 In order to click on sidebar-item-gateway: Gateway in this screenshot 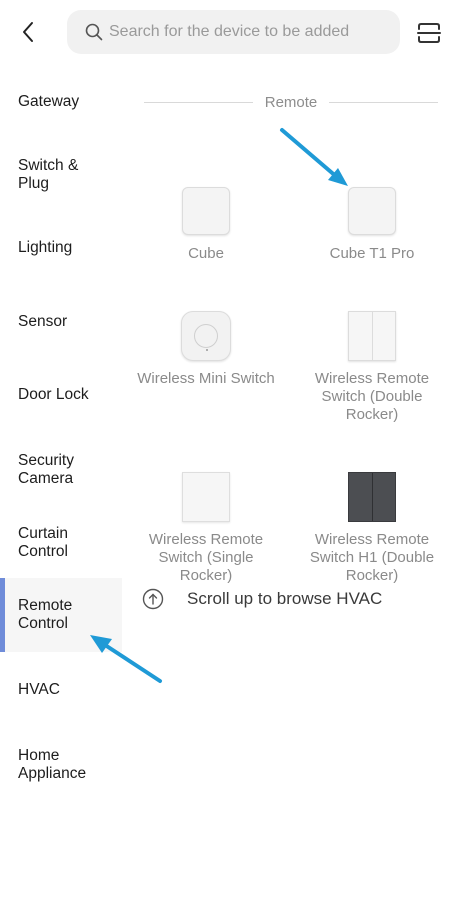, I will do `click(61, 102)`.